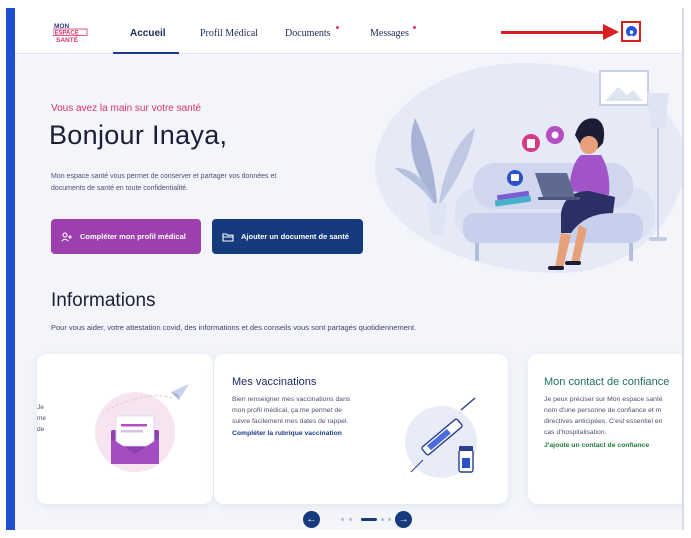 The width and height of the screenshot is (691, 538). What do you see at coordinates (274, 382) in the screenshot?
I see `vaccinations-title: Mes vaccinations` at bounding box center [274, 382].